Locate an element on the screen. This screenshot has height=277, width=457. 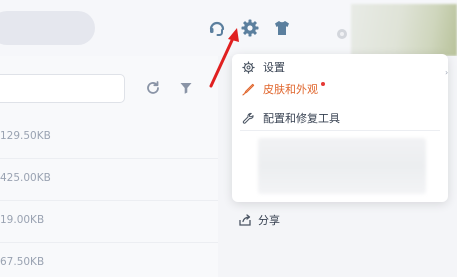
blurred-content is located at coordinates (342, 166).